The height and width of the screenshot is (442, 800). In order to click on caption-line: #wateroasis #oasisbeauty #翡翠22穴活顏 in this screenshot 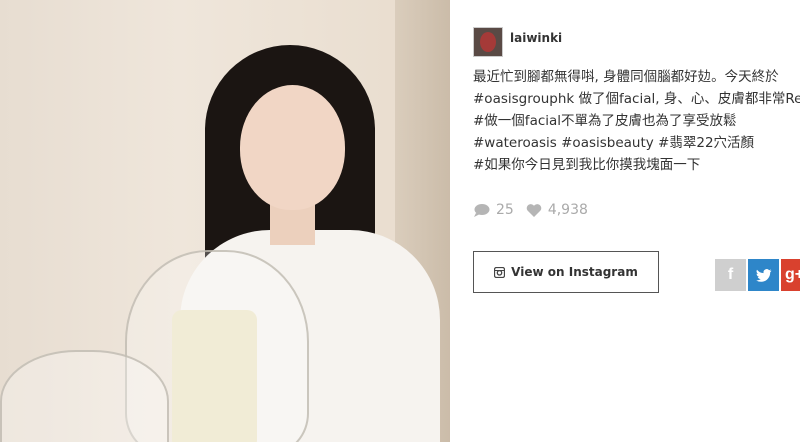, I will do `click(614, 143)`.